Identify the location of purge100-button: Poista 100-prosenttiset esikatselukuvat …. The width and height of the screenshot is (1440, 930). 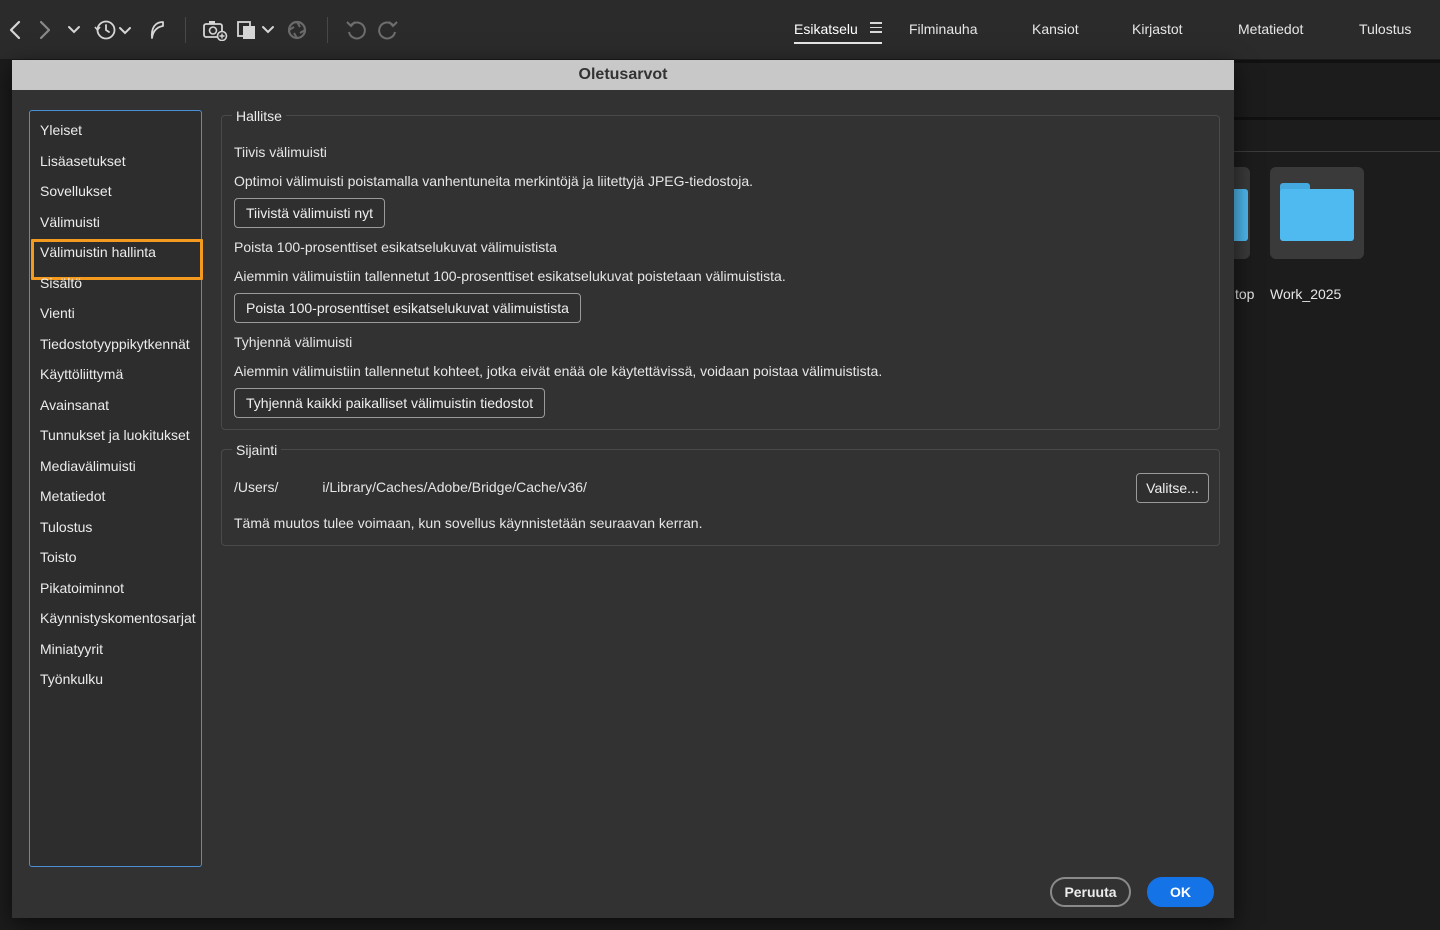
(407, 308).